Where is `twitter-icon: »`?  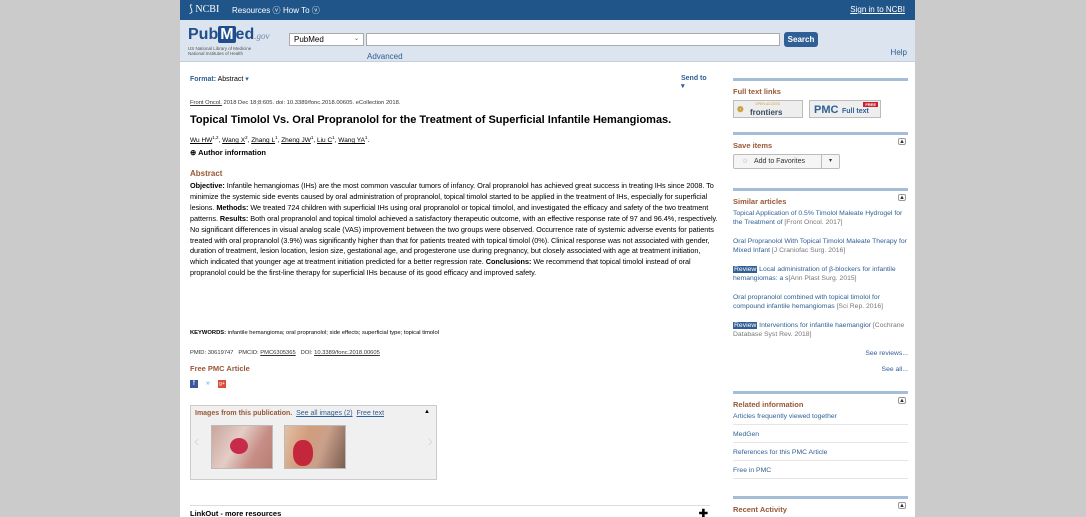 twitter-icon: » is located at coordinates (208, 384).